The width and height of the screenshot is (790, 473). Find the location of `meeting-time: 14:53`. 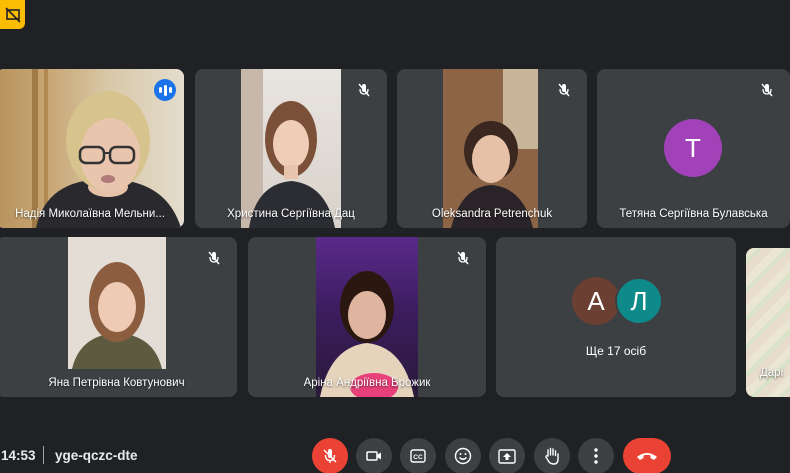

meeting-time: 14:53 is located at coordinates (18, 455).